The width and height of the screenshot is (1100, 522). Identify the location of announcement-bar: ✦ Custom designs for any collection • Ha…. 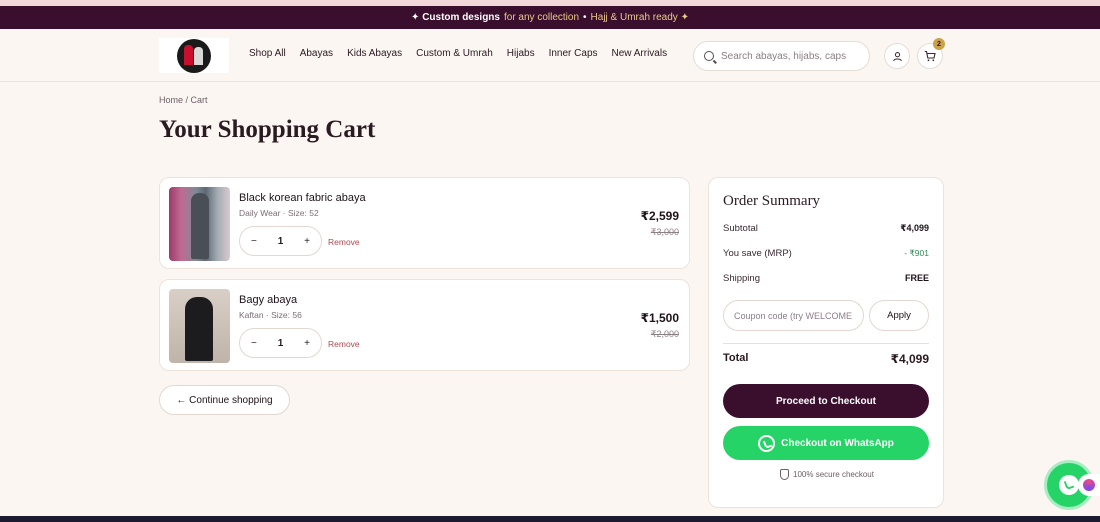
(550, 17).